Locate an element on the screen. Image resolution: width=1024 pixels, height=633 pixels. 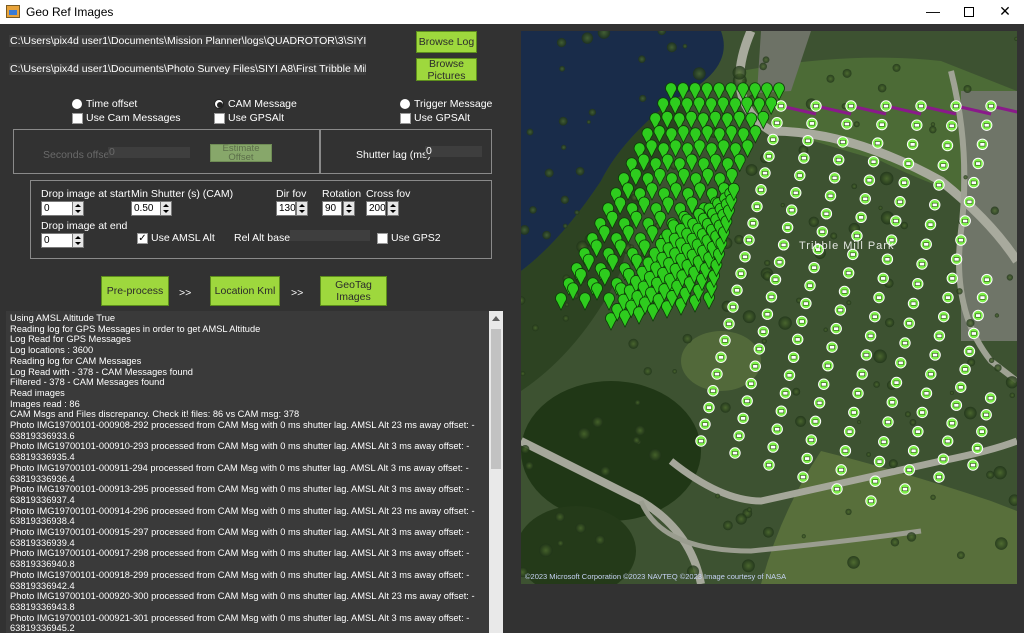
rotation-input: 90 is located at coordinates (332, 208).